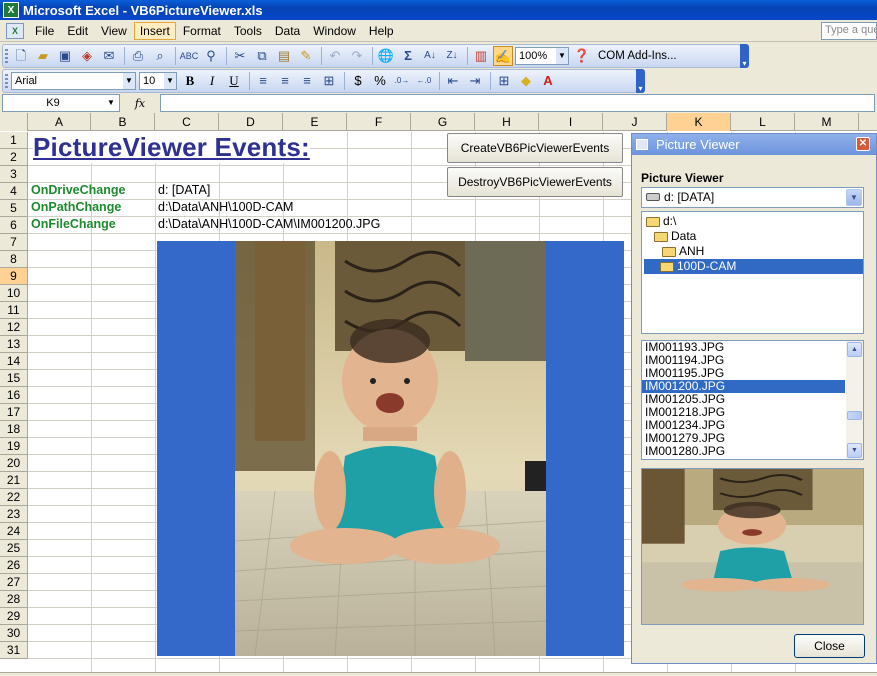 This screenshot has height=676, width=877. What do you see at coordinates (14, 650) in the screenshot?
I see `row-header: 31` at bounding box center [14, 650].